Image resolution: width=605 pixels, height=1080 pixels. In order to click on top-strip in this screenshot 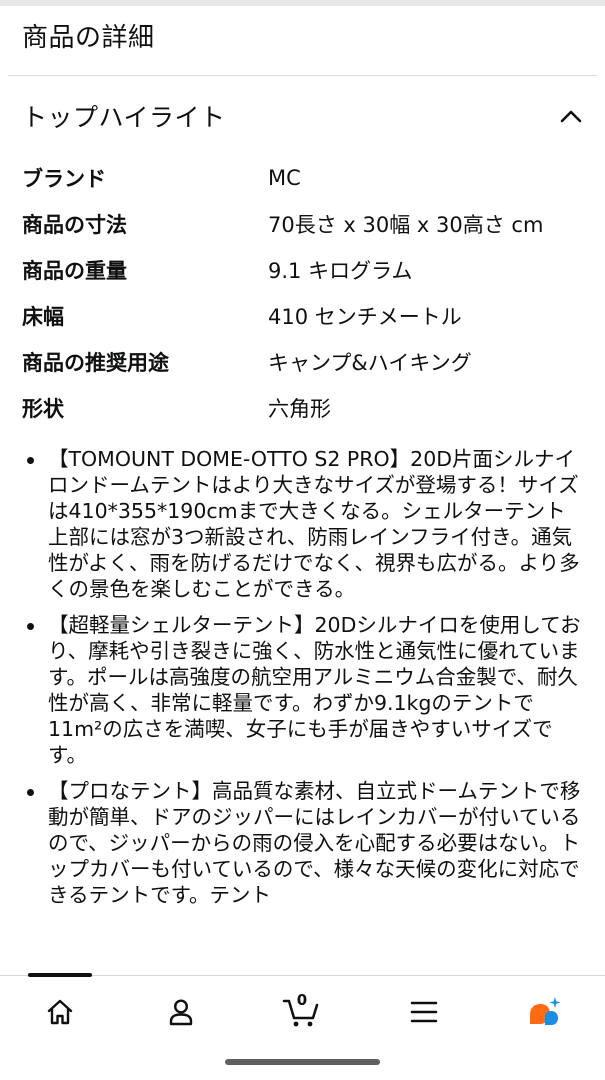, I will do `click(302, 3)`.